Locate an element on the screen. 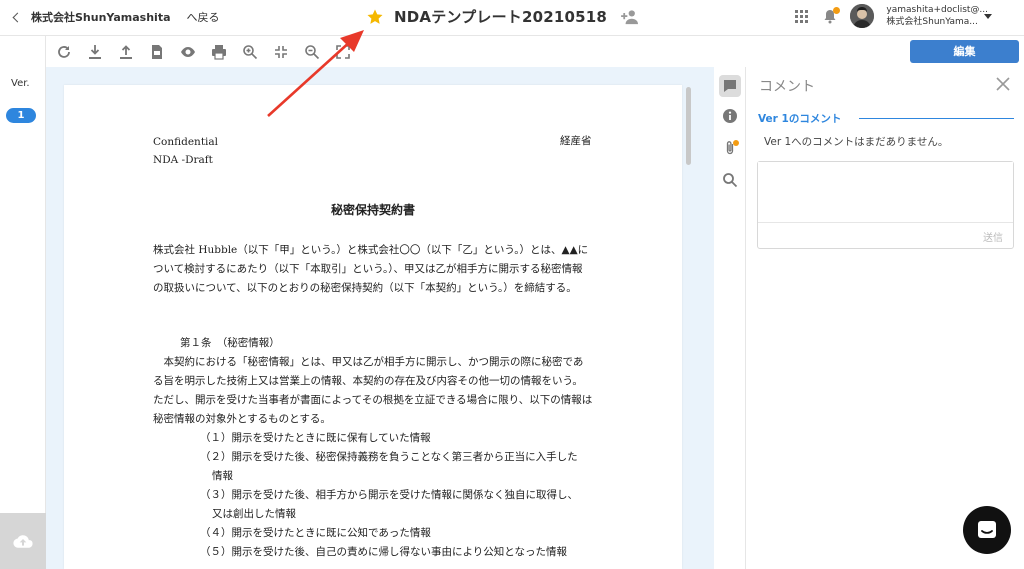 The height and width of the screenshot is (569, 1024). edit-button: 編集 is located at coordinates (964, 51).